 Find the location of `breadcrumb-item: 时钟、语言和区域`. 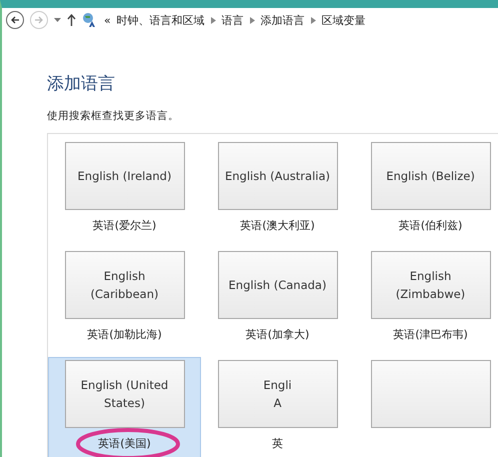

breadcrumb-item: 时钟、语言和区域 is located at coordinates (160, 20).